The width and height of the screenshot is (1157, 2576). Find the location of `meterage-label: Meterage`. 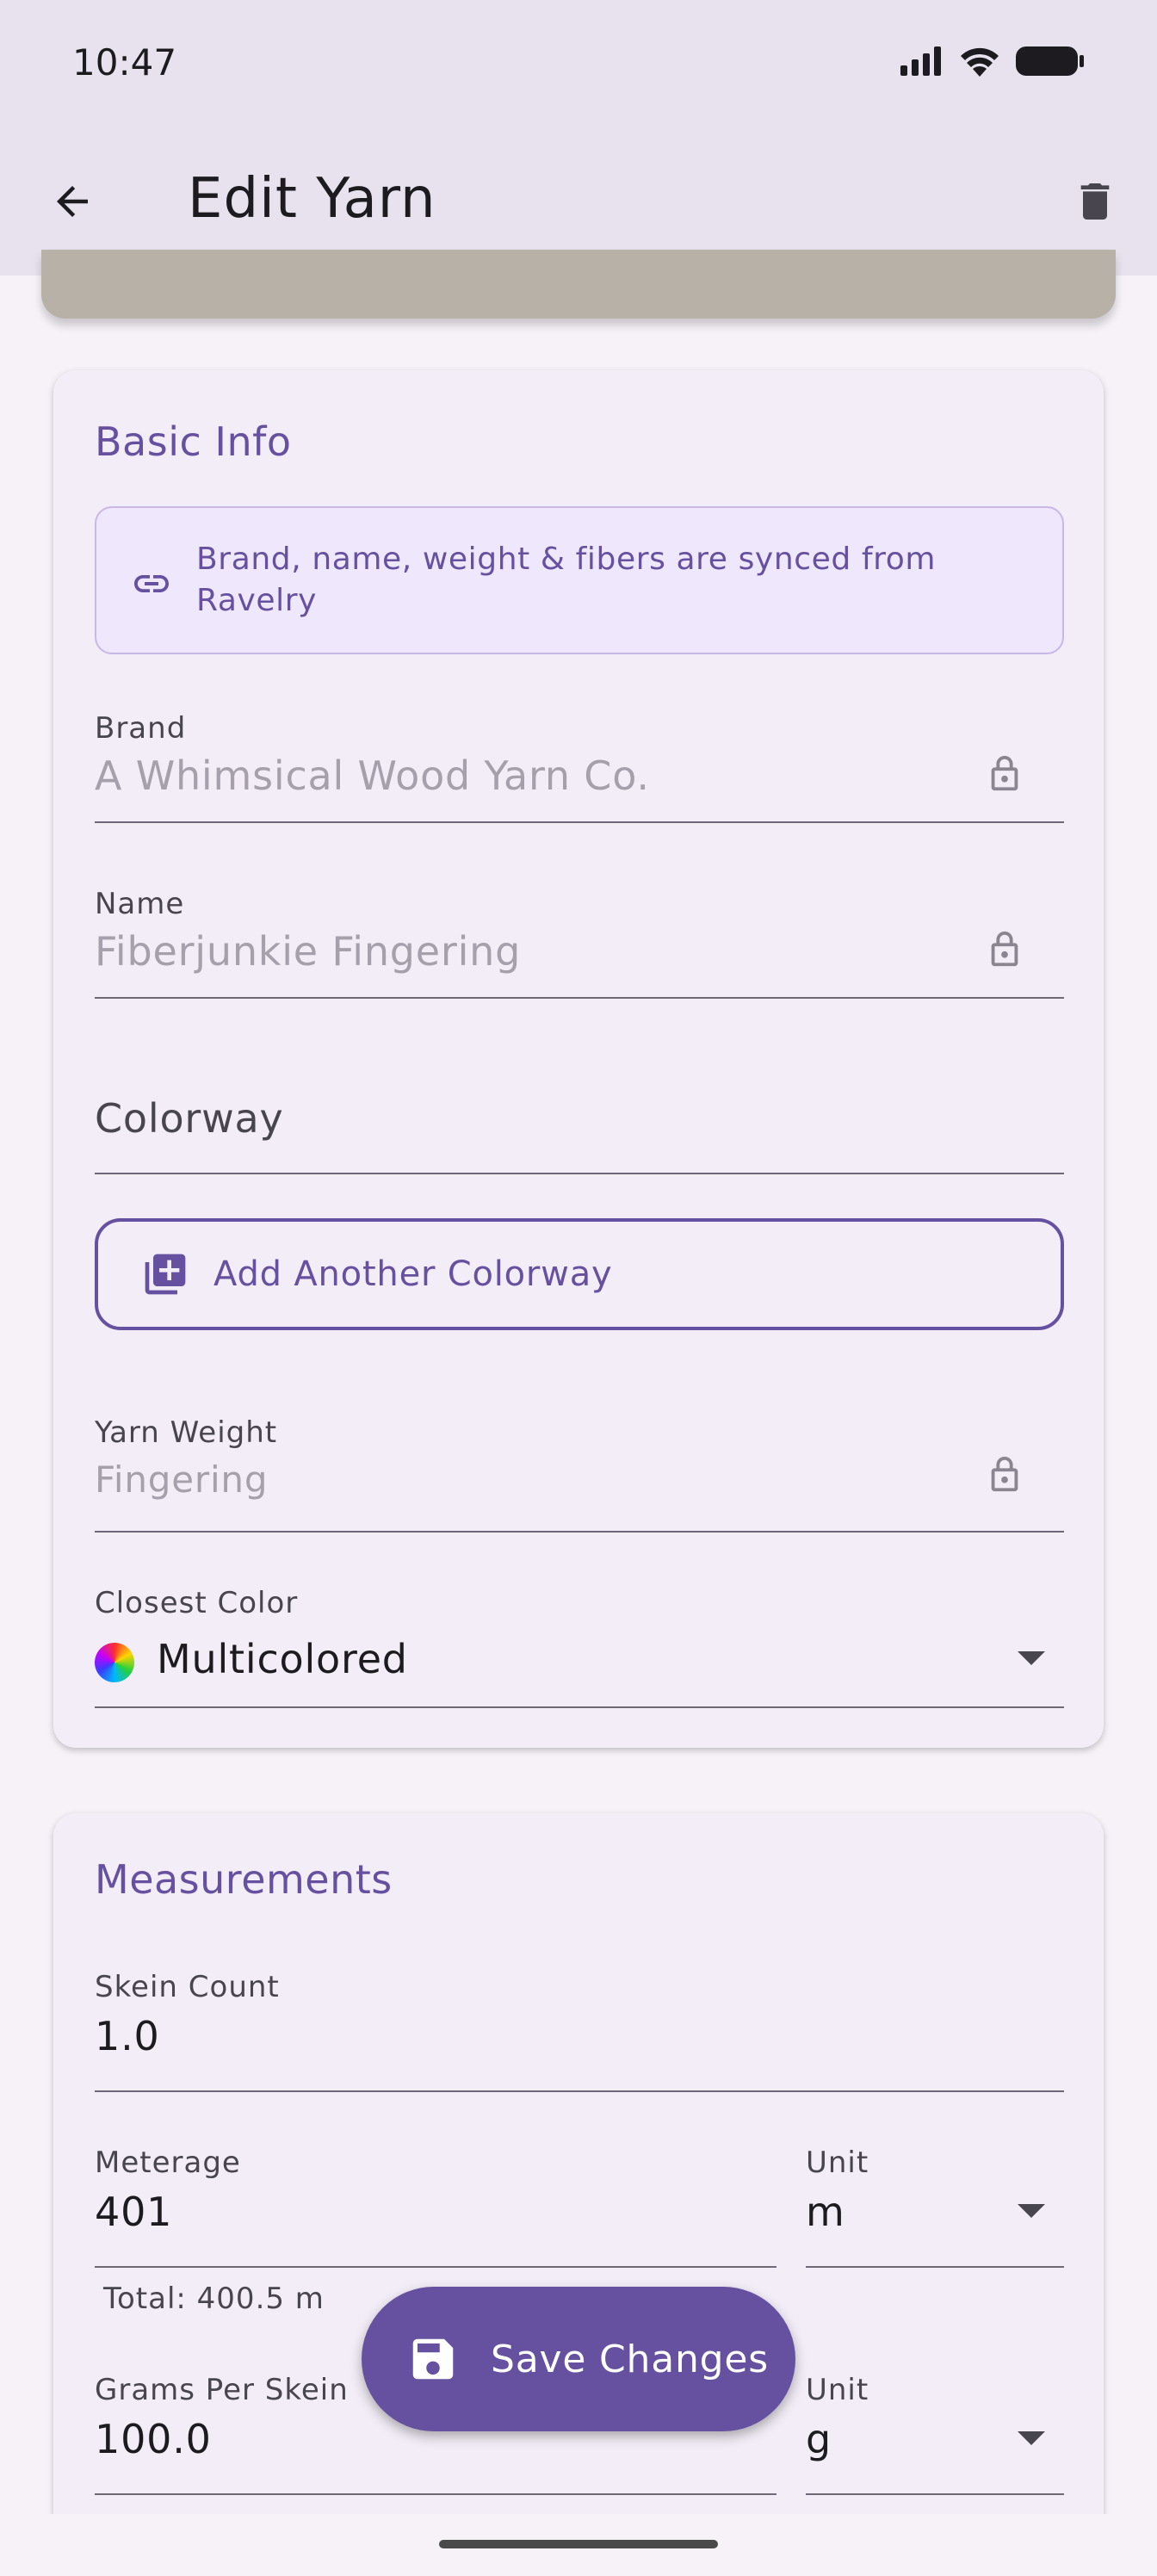

meterage-label: Meterage is located at coordinates (168, 2163).